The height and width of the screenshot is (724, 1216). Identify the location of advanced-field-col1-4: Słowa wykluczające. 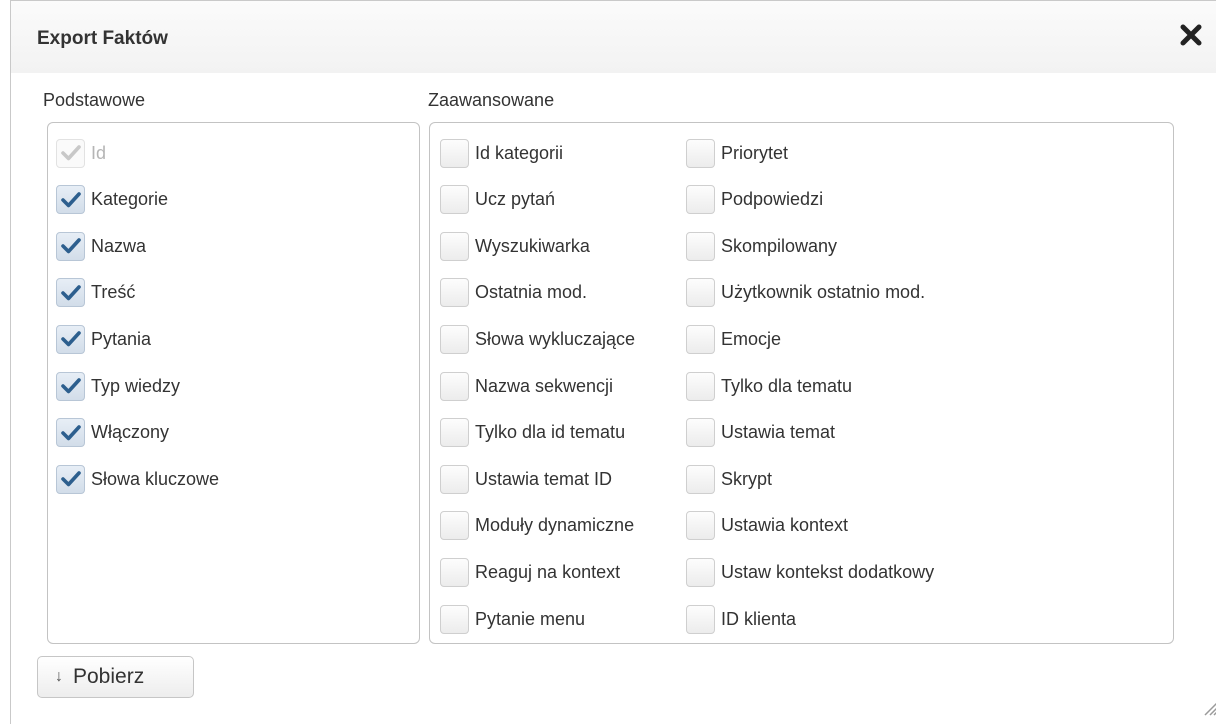
(537, 339).